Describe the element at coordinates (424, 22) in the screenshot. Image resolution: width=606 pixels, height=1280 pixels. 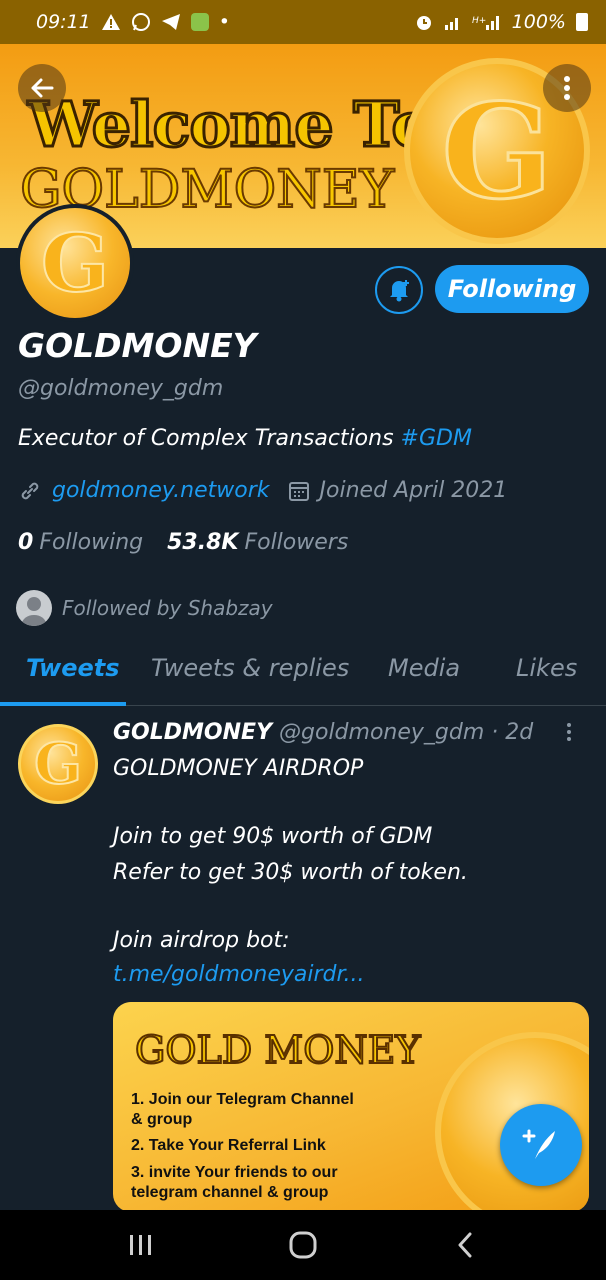
I see `alarm-icon` at that location.